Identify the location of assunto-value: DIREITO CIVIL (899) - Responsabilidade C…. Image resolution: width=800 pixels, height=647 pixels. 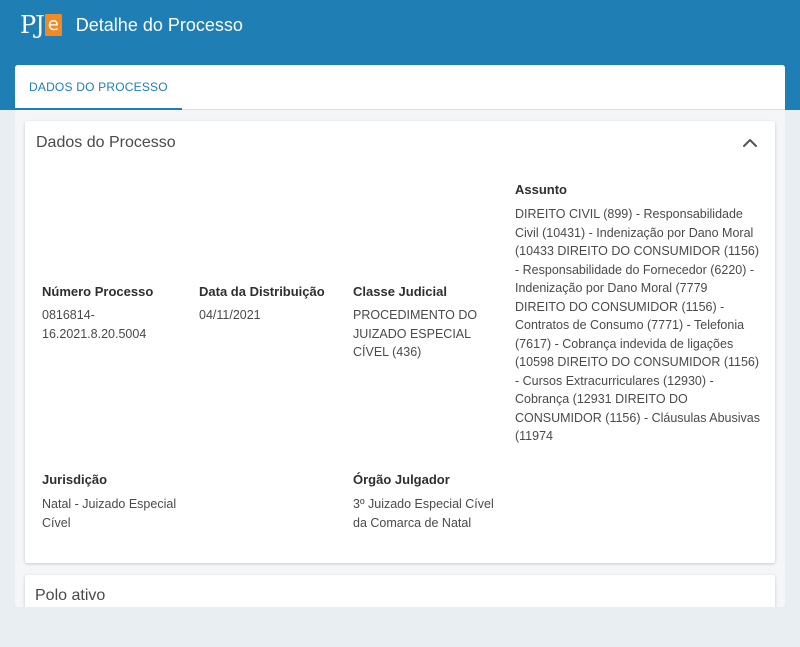
(637, 325).